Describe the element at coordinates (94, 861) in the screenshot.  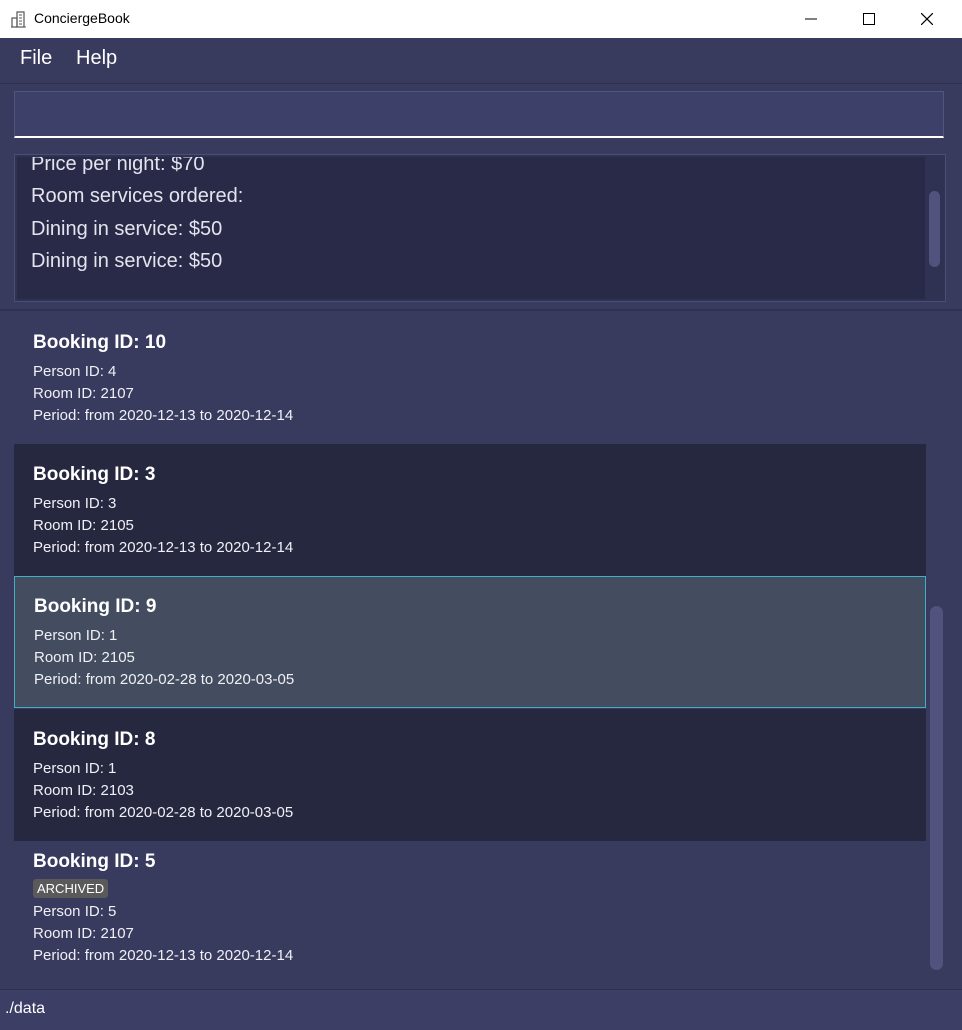
I see `booking-id: Booking ID: 5` at that location.